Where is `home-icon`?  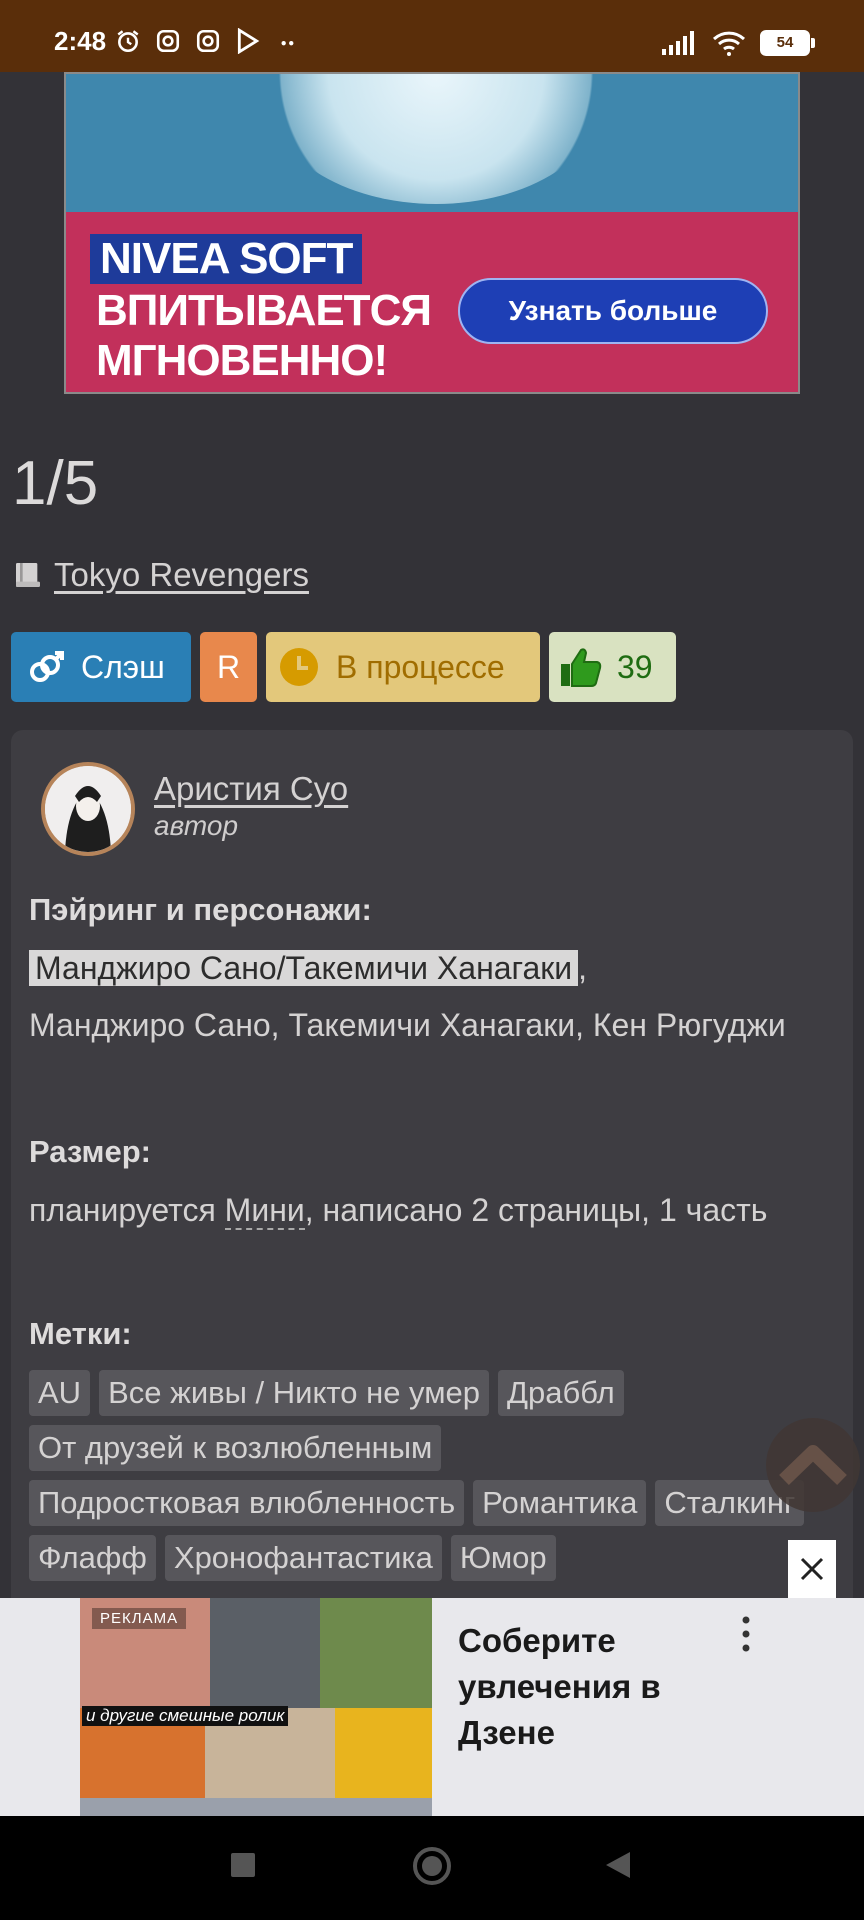 home-icon is located at coordinates (432, 1866).